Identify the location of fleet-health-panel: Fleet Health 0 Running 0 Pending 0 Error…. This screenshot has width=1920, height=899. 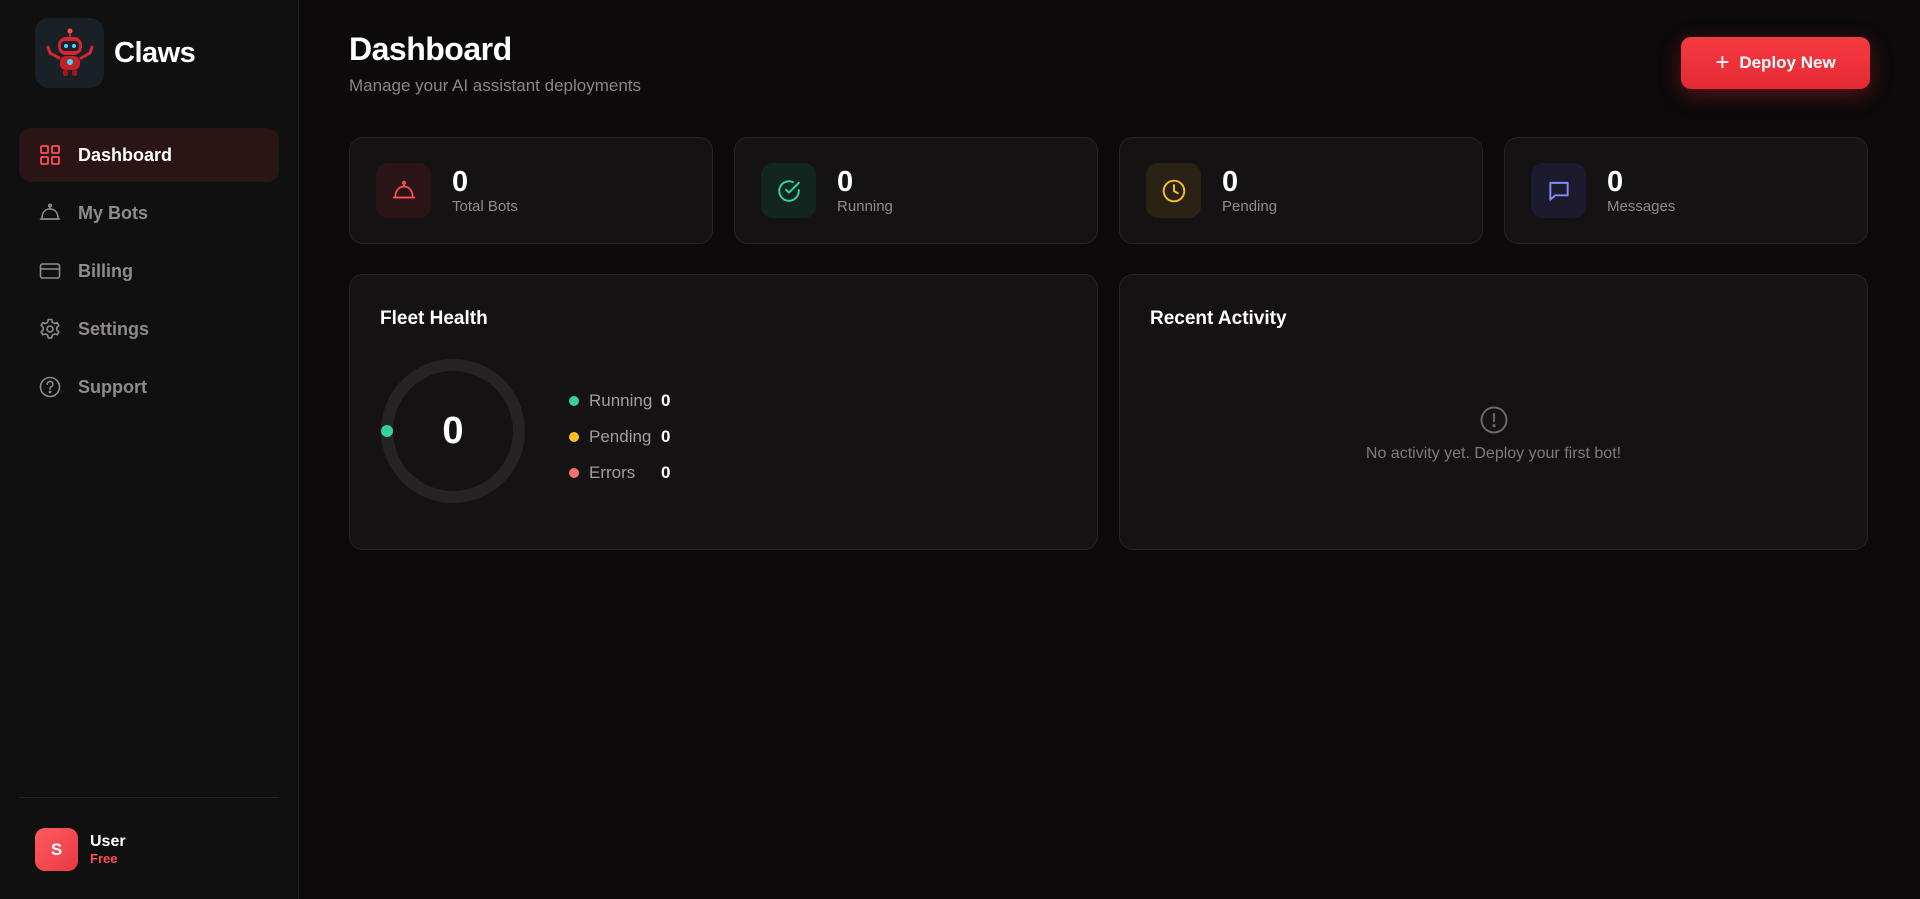
(723, 412).